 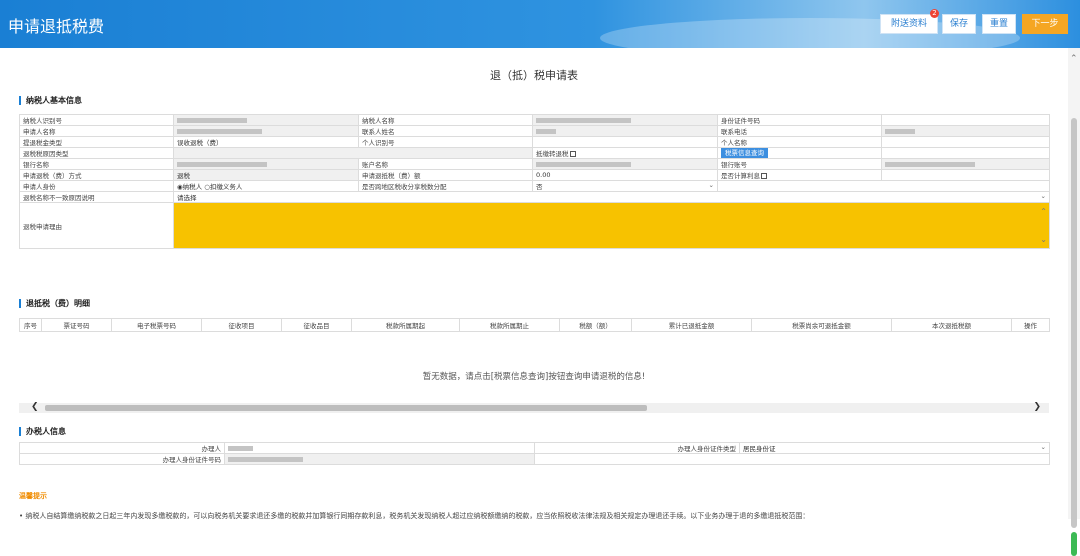 What do you see at coordinates (540, 24) in the screenshot?
I see `app-header: 申请退抵税费 附送资料 2 保存 重置 下一步` at bounding box center [540, 24].